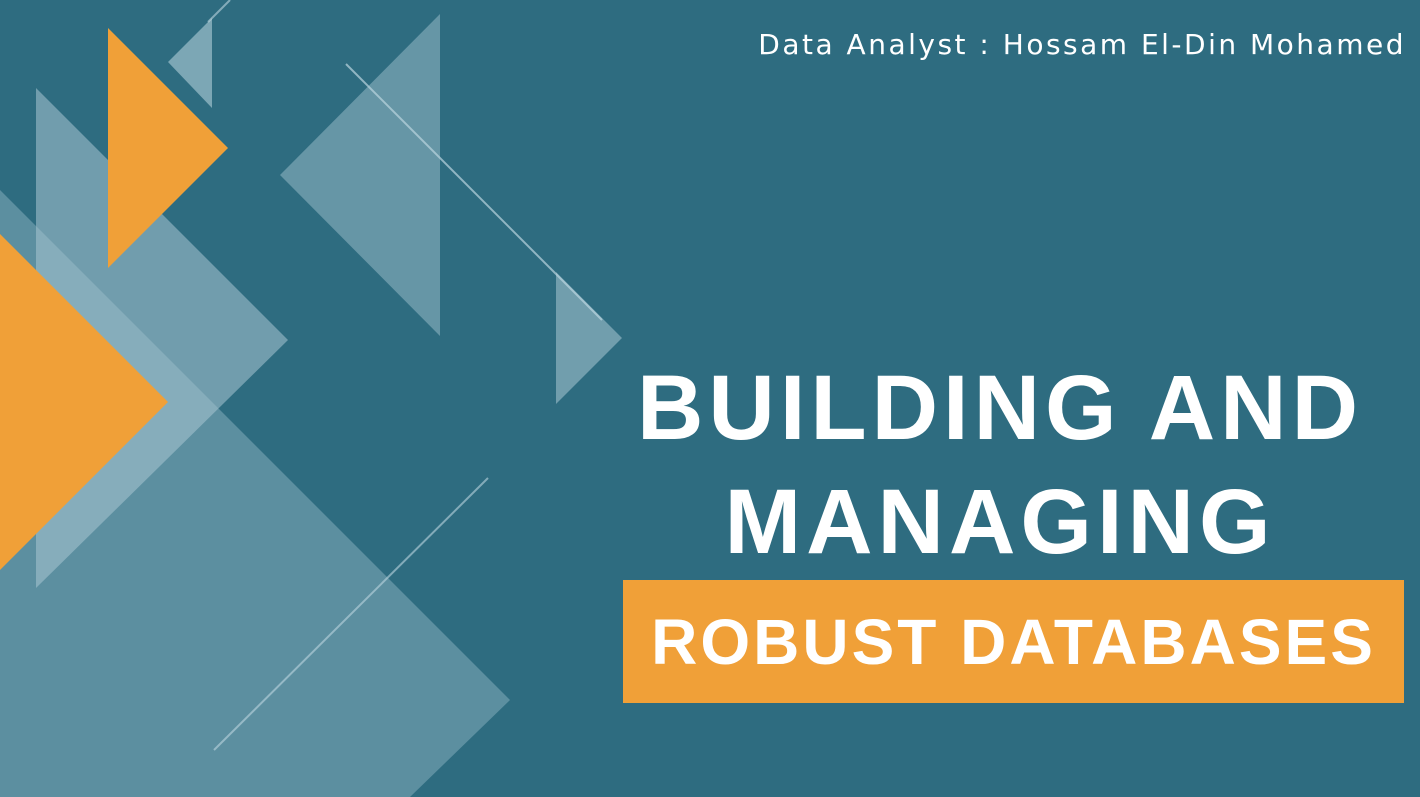 This screenshot has width=1420, height=797. Describe the element at coordinates (1000, 522) in the screenshot. I see `title-line-2: MANAGING` at that location.